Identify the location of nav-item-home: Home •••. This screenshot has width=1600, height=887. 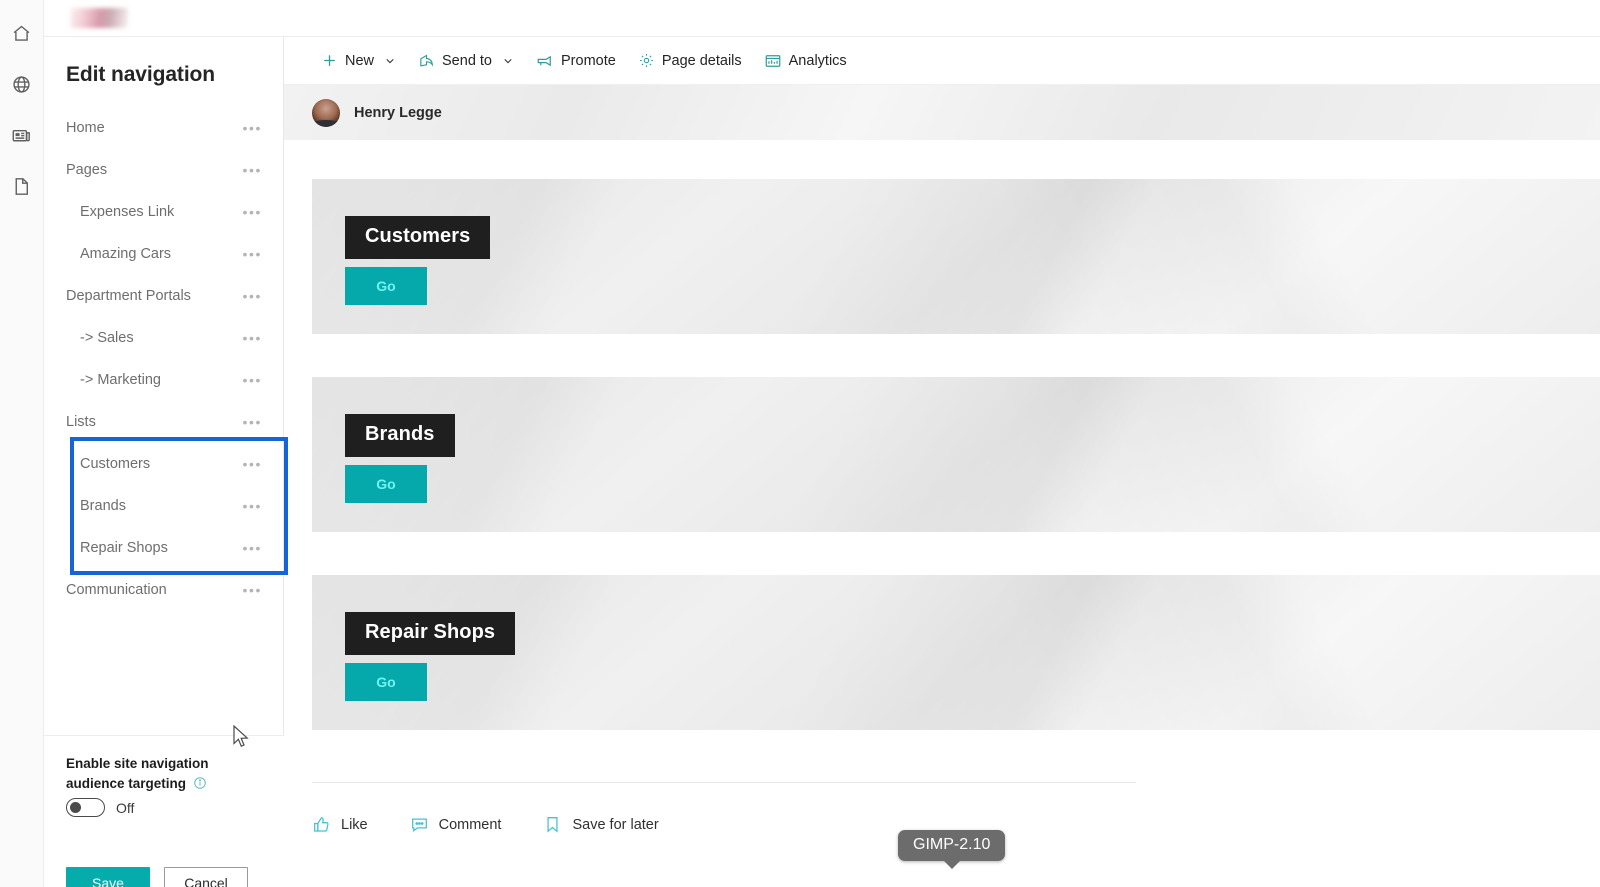
(164, 128).